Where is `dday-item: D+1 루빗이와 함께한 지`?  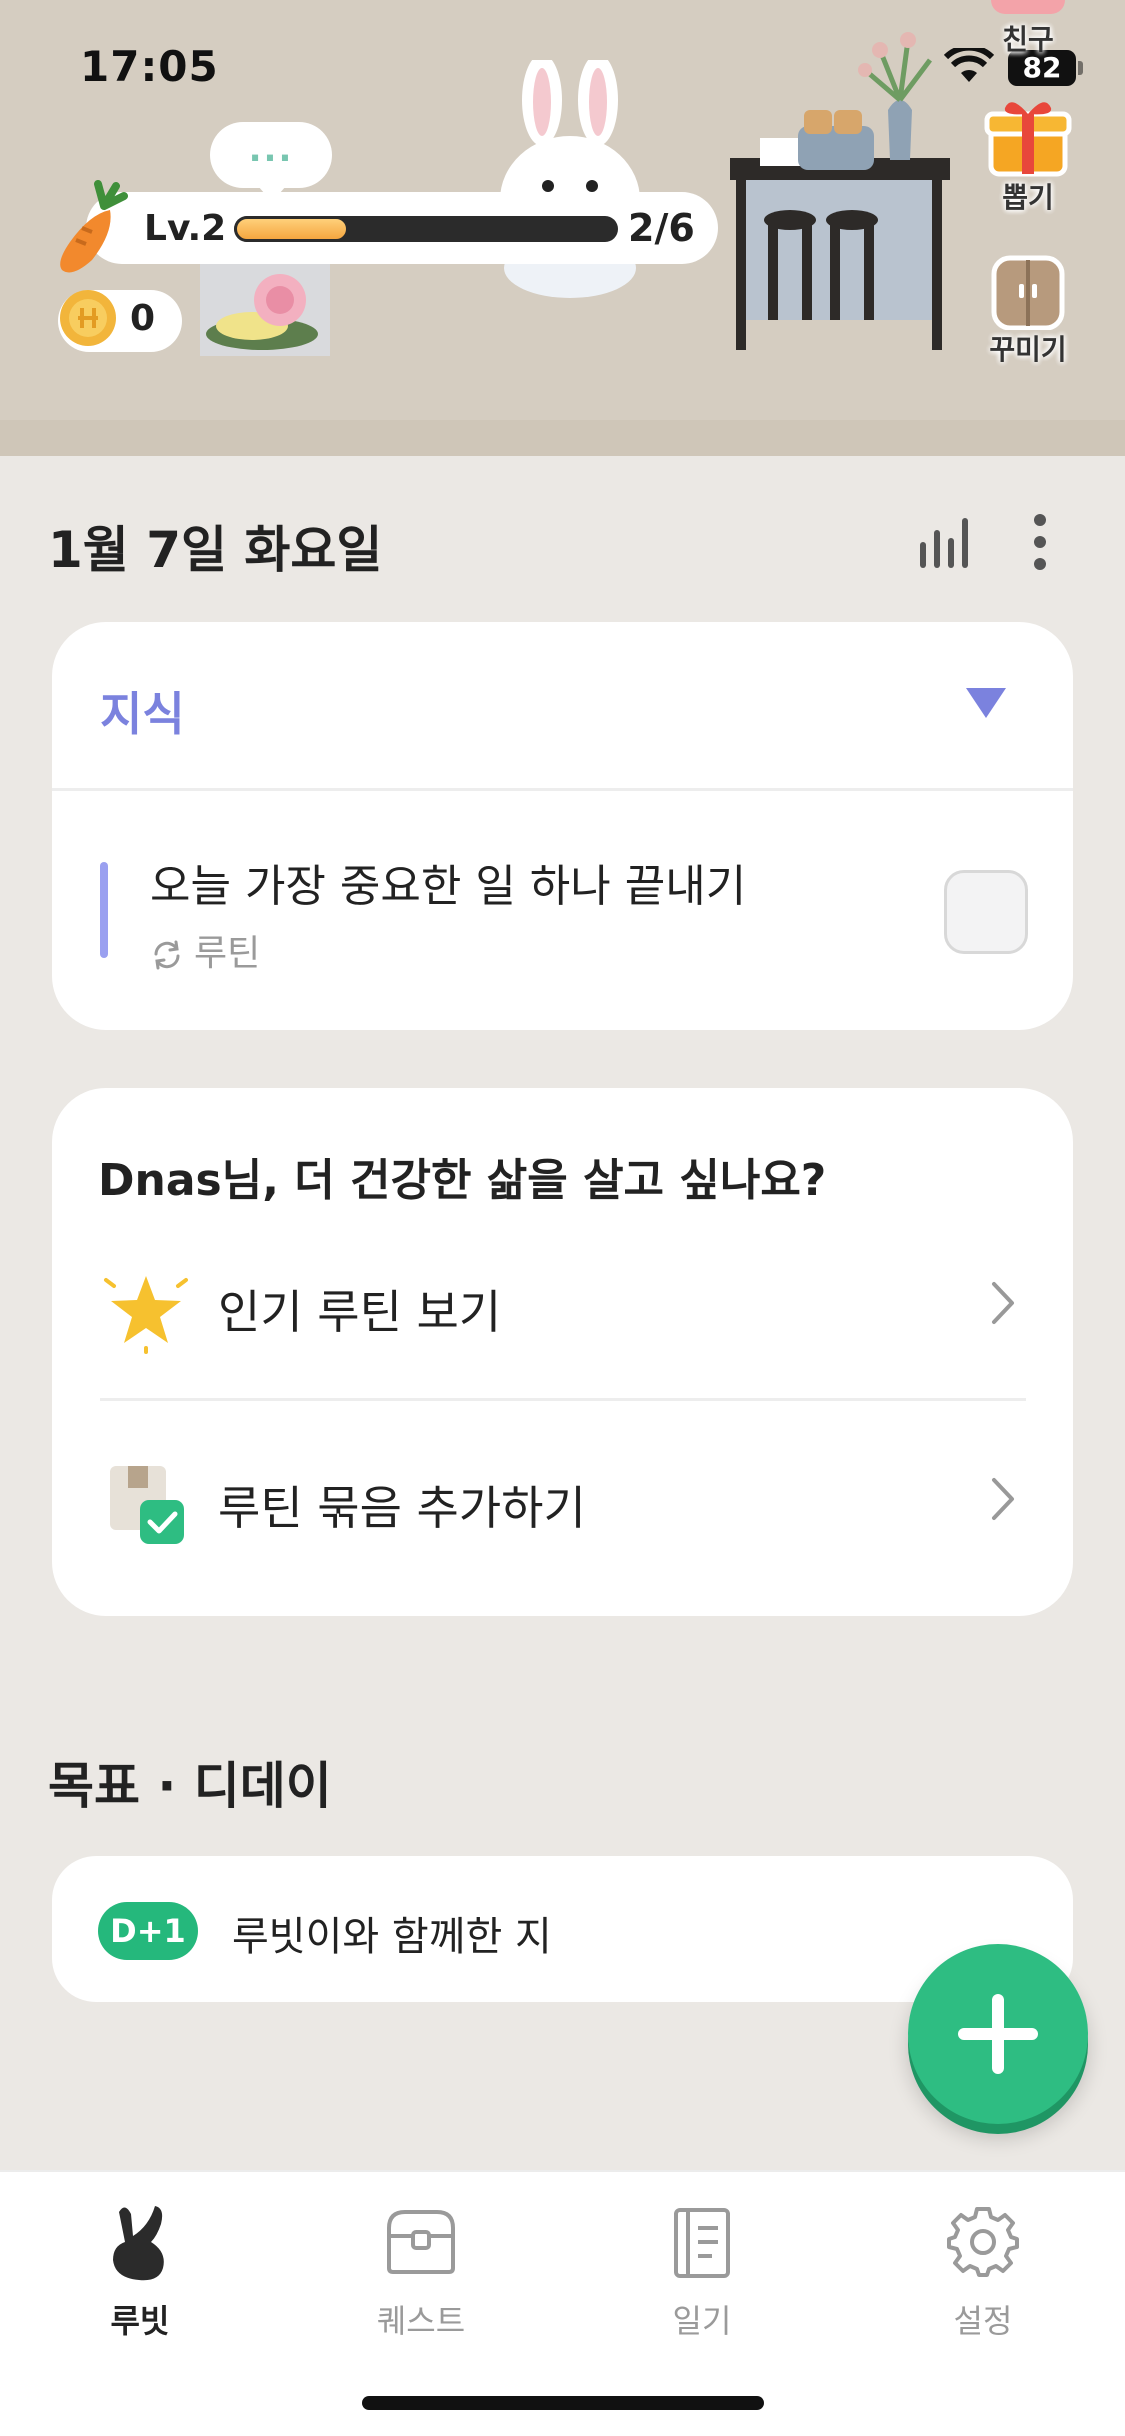
dday-item: D+1 루빗이와 함께한 지 is located at coordinates (562, 1929).